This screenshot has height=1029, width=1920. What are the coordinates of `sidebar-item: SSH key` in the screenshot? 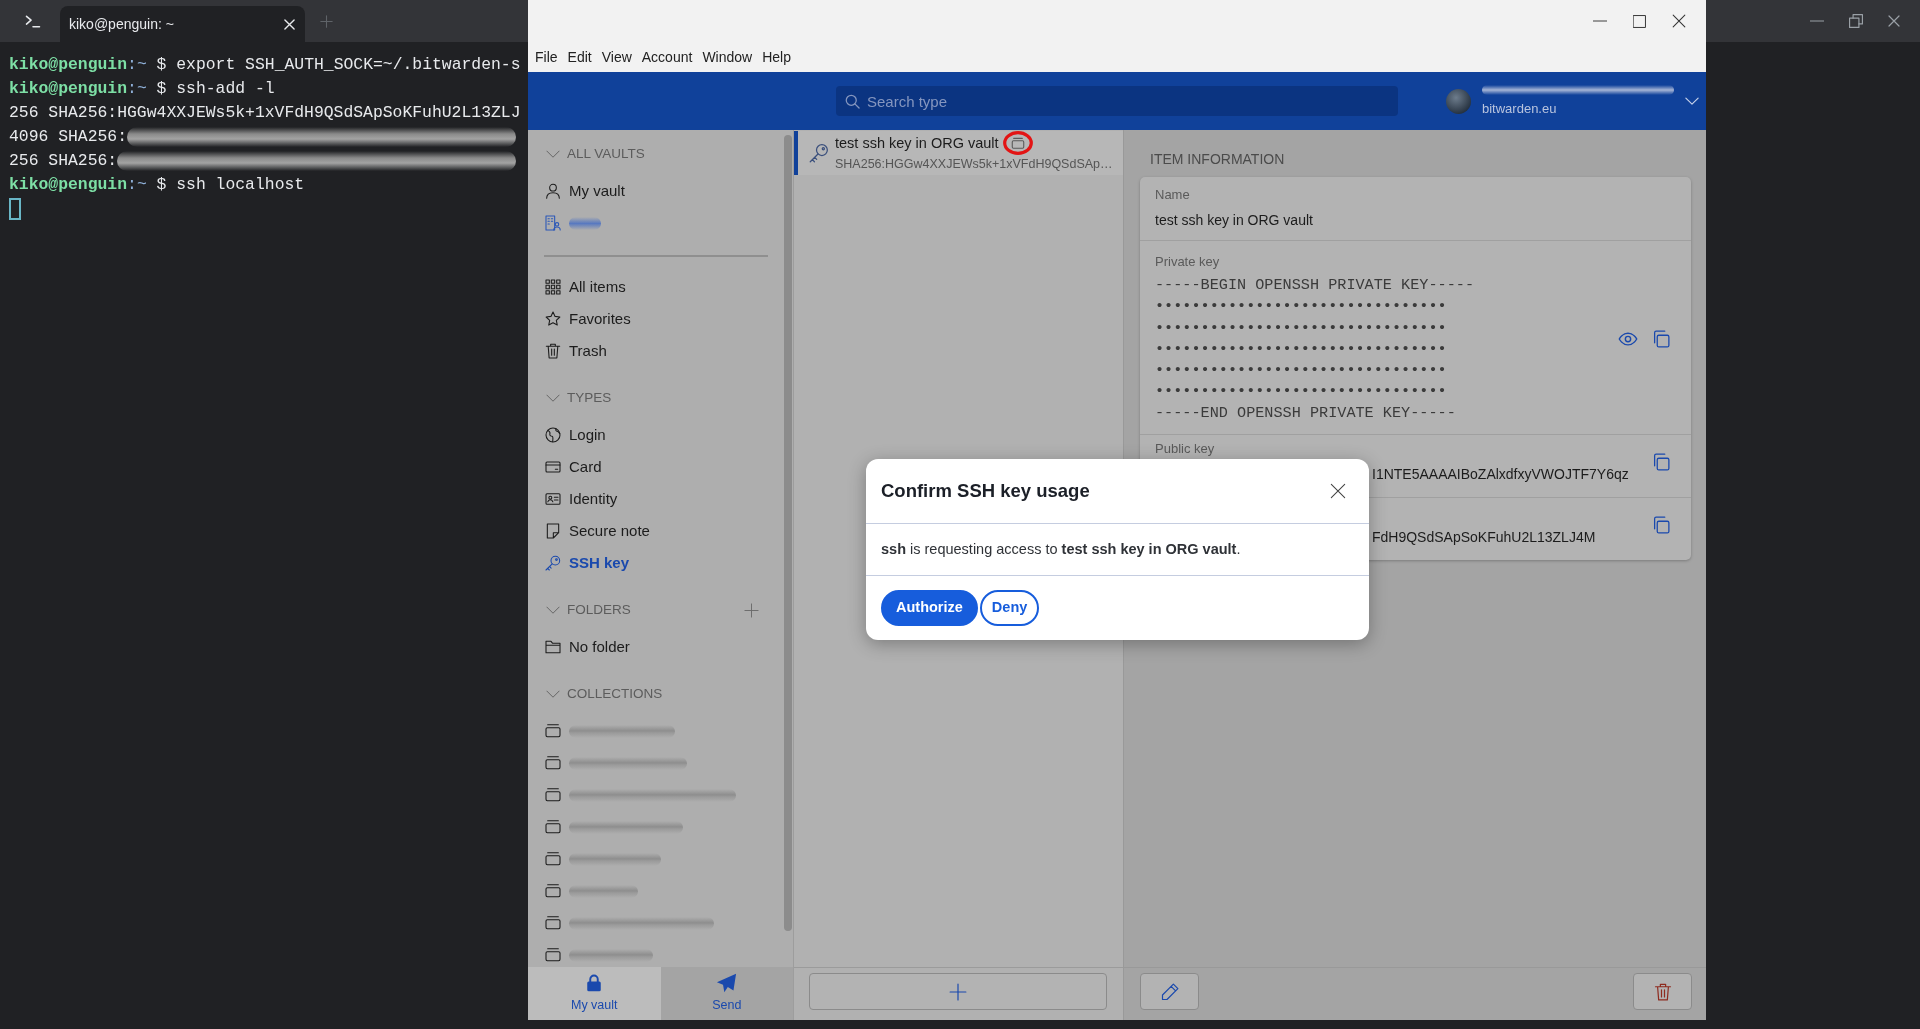 It's located at (587, 563).